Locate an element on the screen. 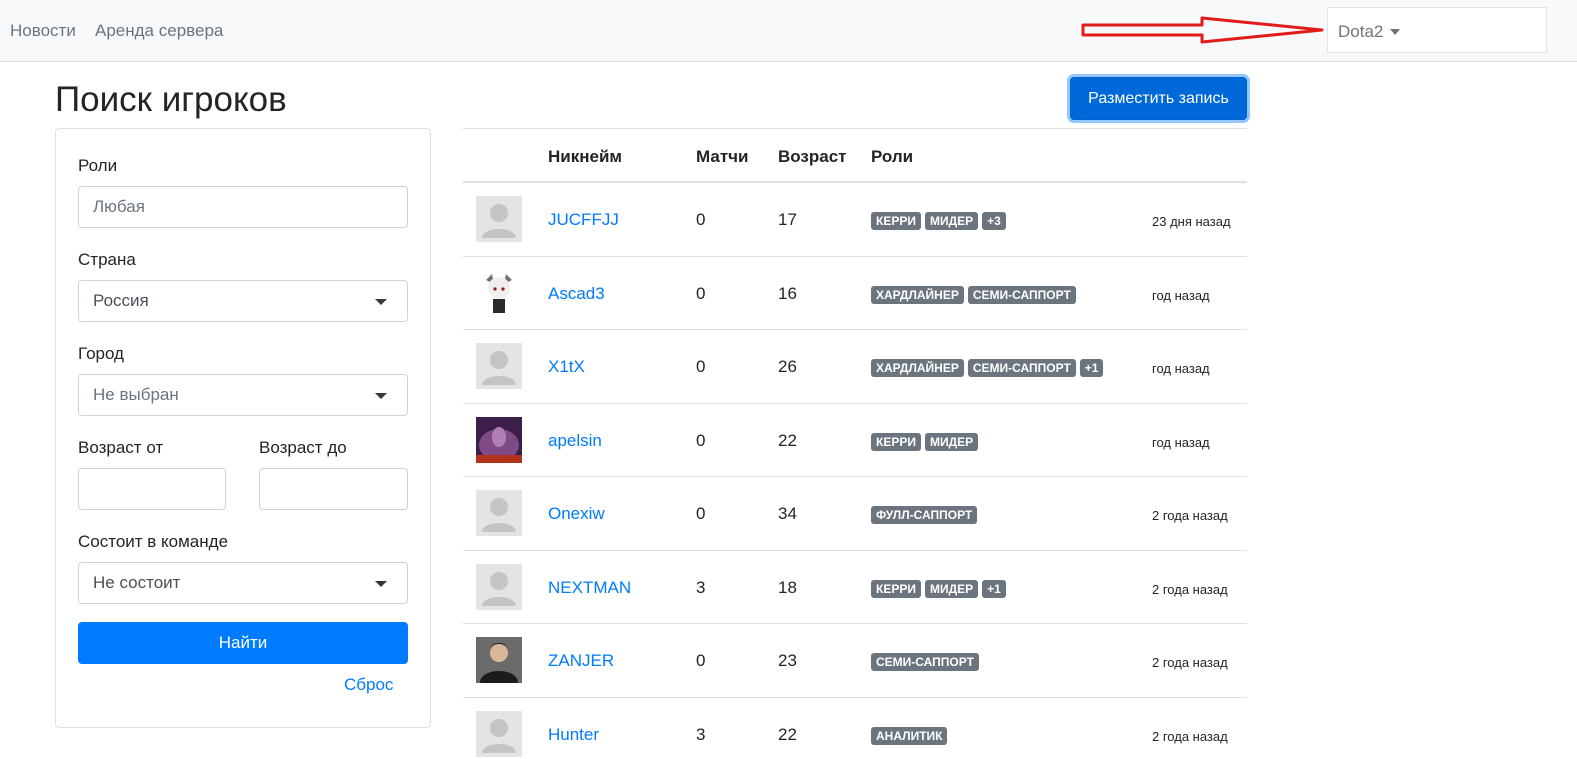 This screenshot has width=1577, height=759. column-header-age: Возраст is located at coordinates (812, 156).